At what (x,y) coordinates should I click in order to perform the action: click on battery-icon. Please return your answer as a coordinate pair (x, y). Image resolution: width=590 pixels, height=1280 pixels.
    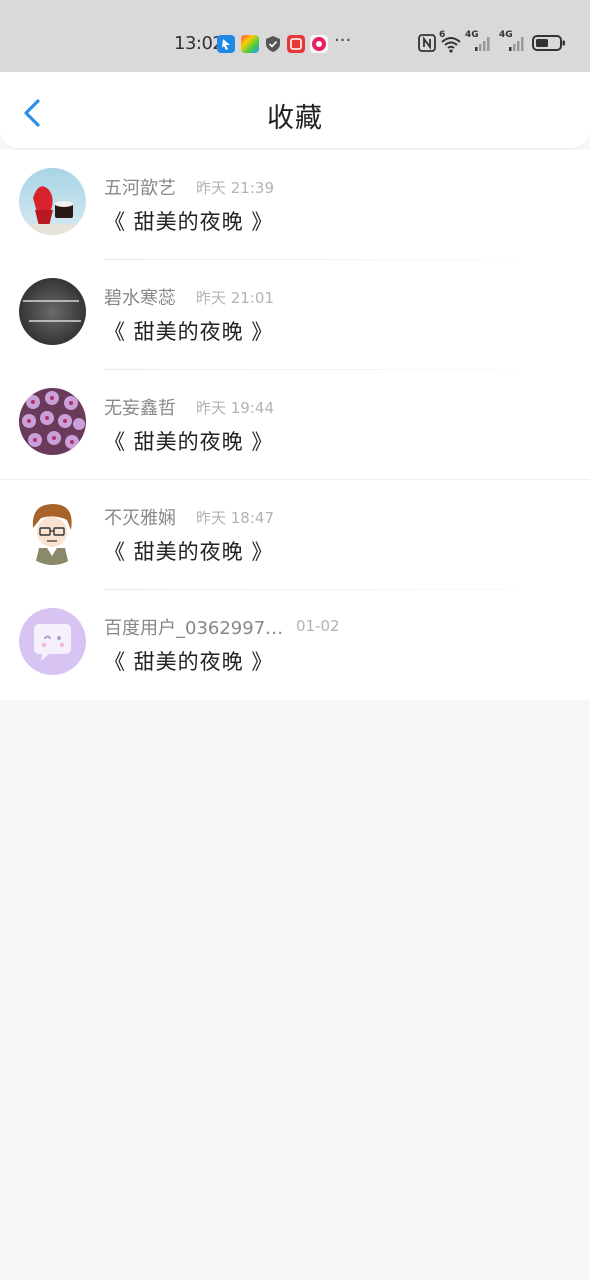
    Looking at the image, I should click on (549, 43).